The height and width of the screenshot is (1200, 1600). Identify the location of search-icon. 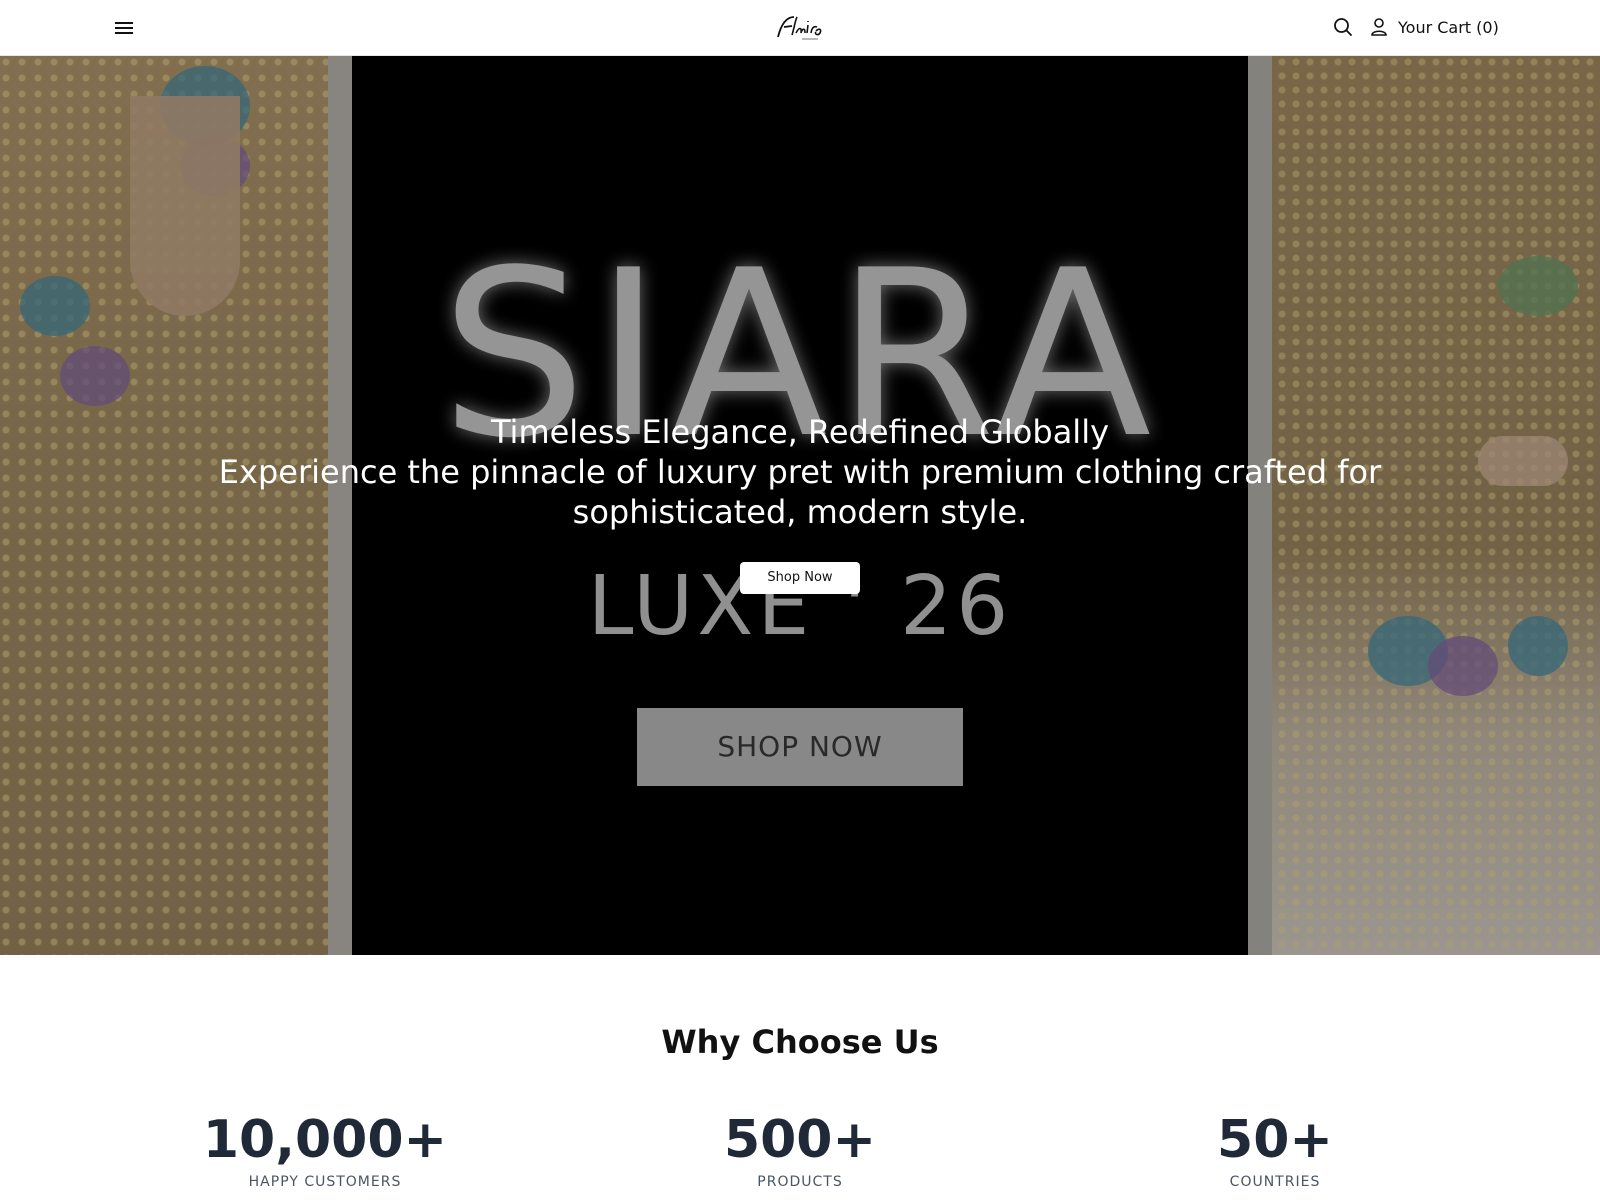
(1343, 27).